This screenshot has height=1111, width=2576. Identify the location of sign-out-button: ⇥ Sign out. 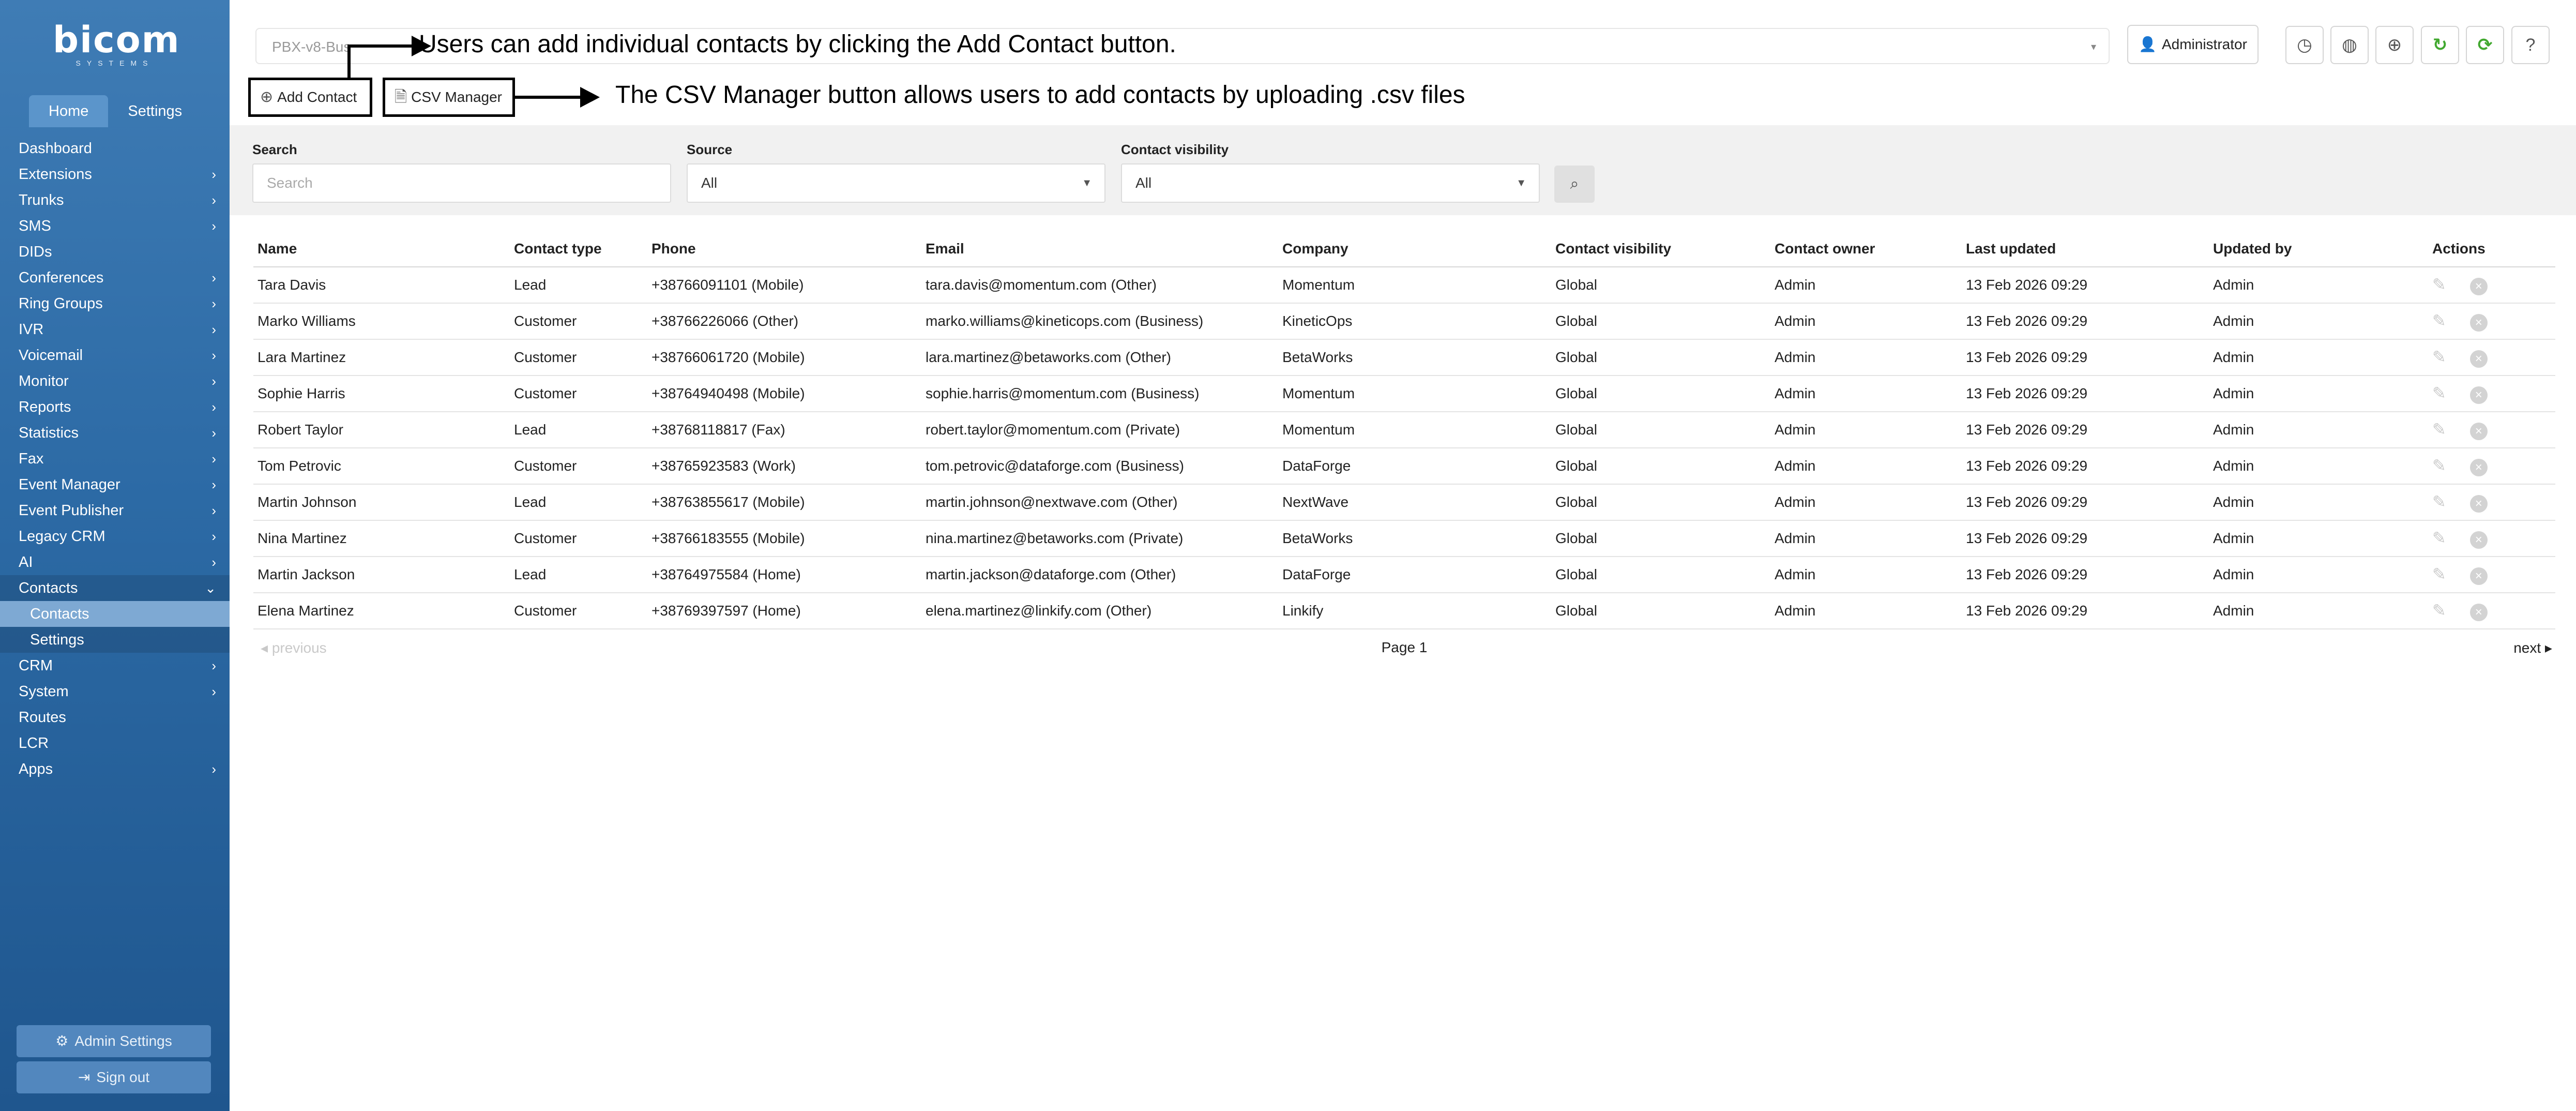
(114, 1077).